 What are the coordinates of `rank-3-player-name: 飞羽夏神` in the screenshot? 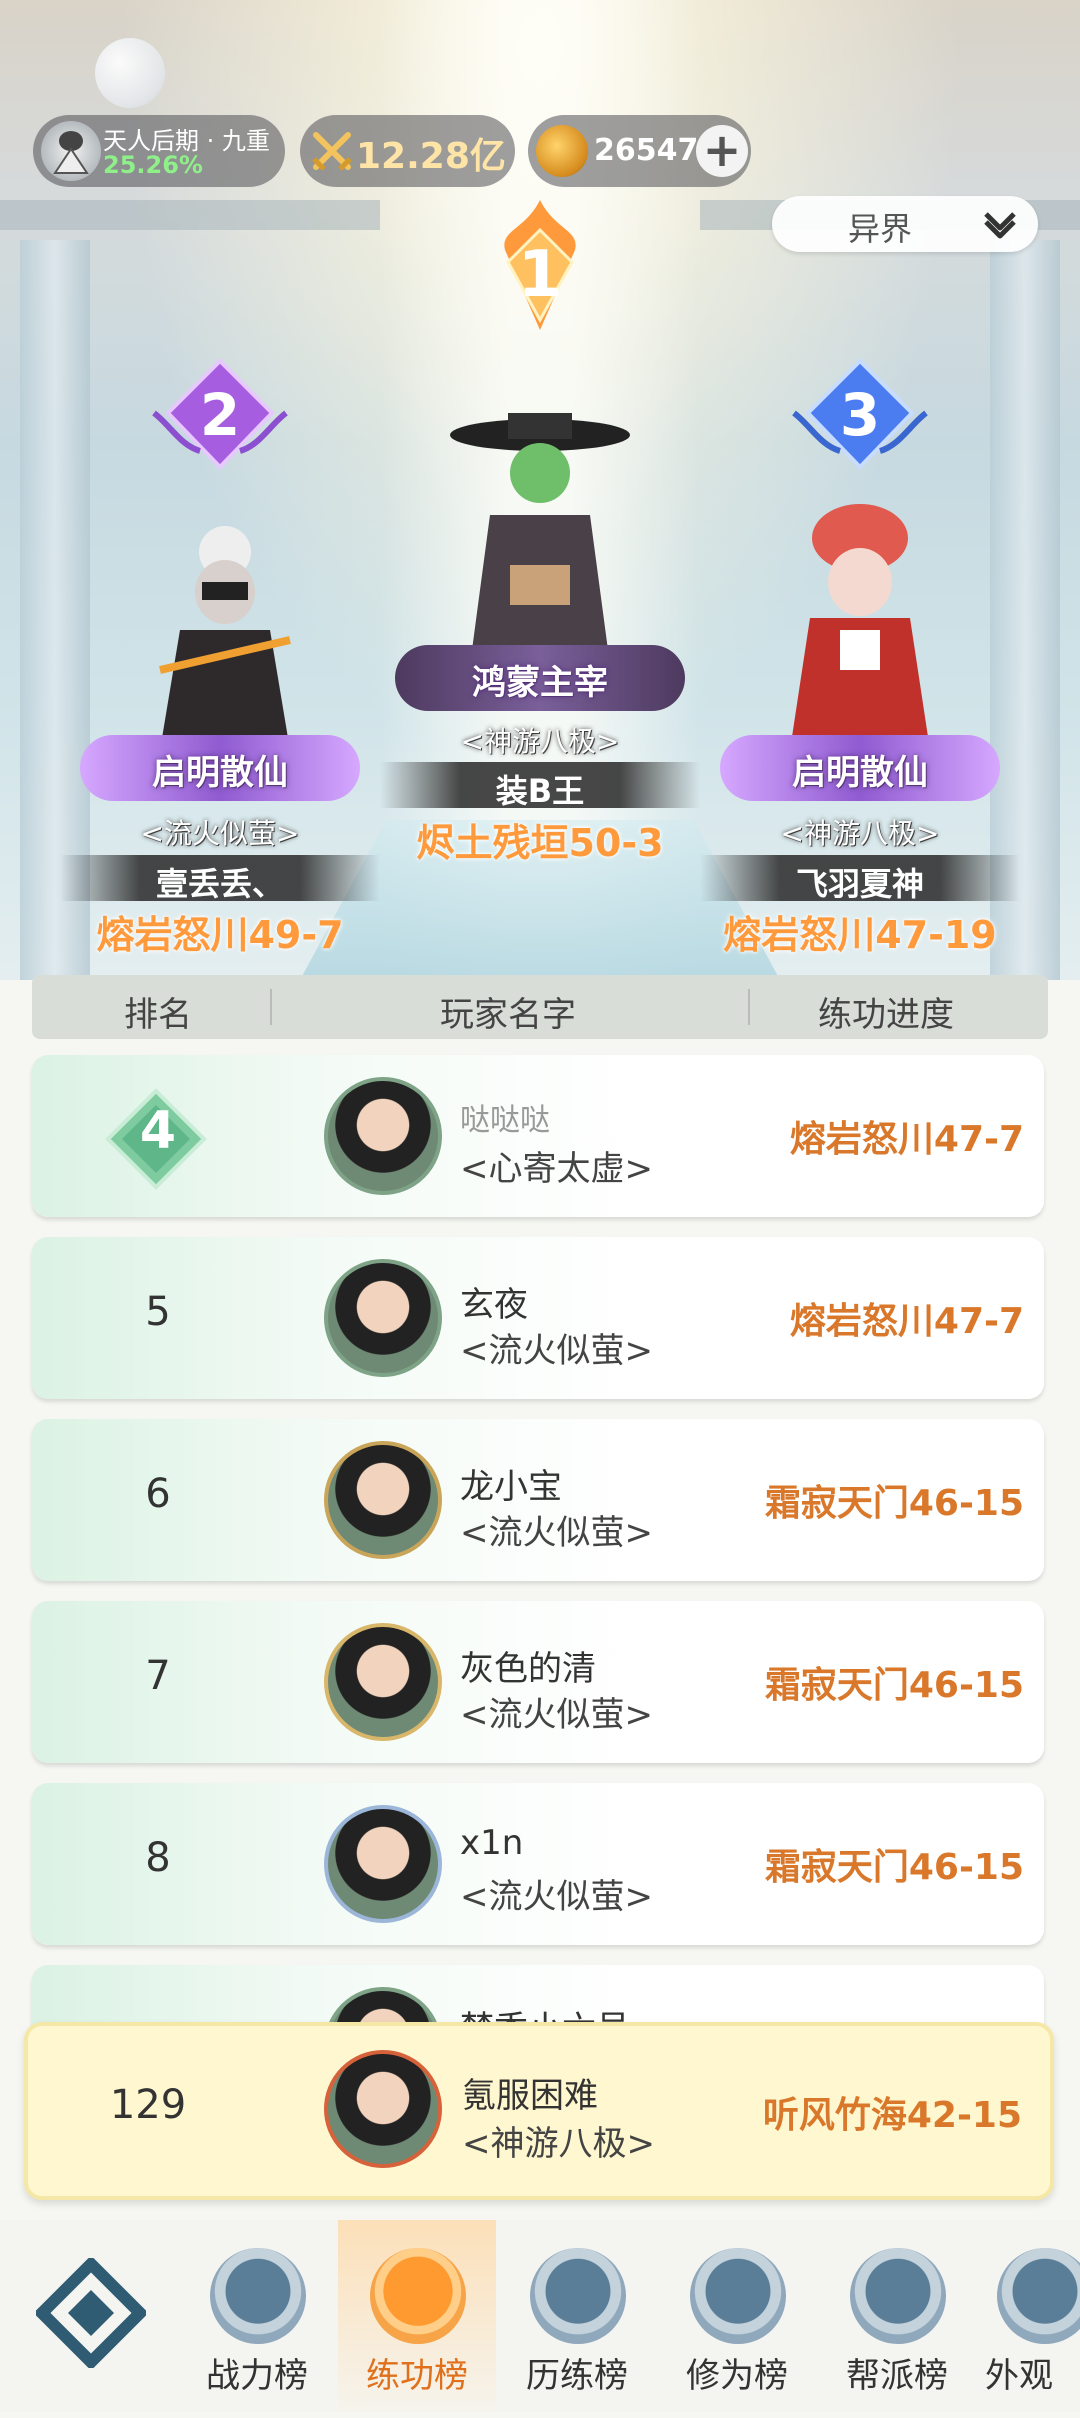 It's located at (860, 882).